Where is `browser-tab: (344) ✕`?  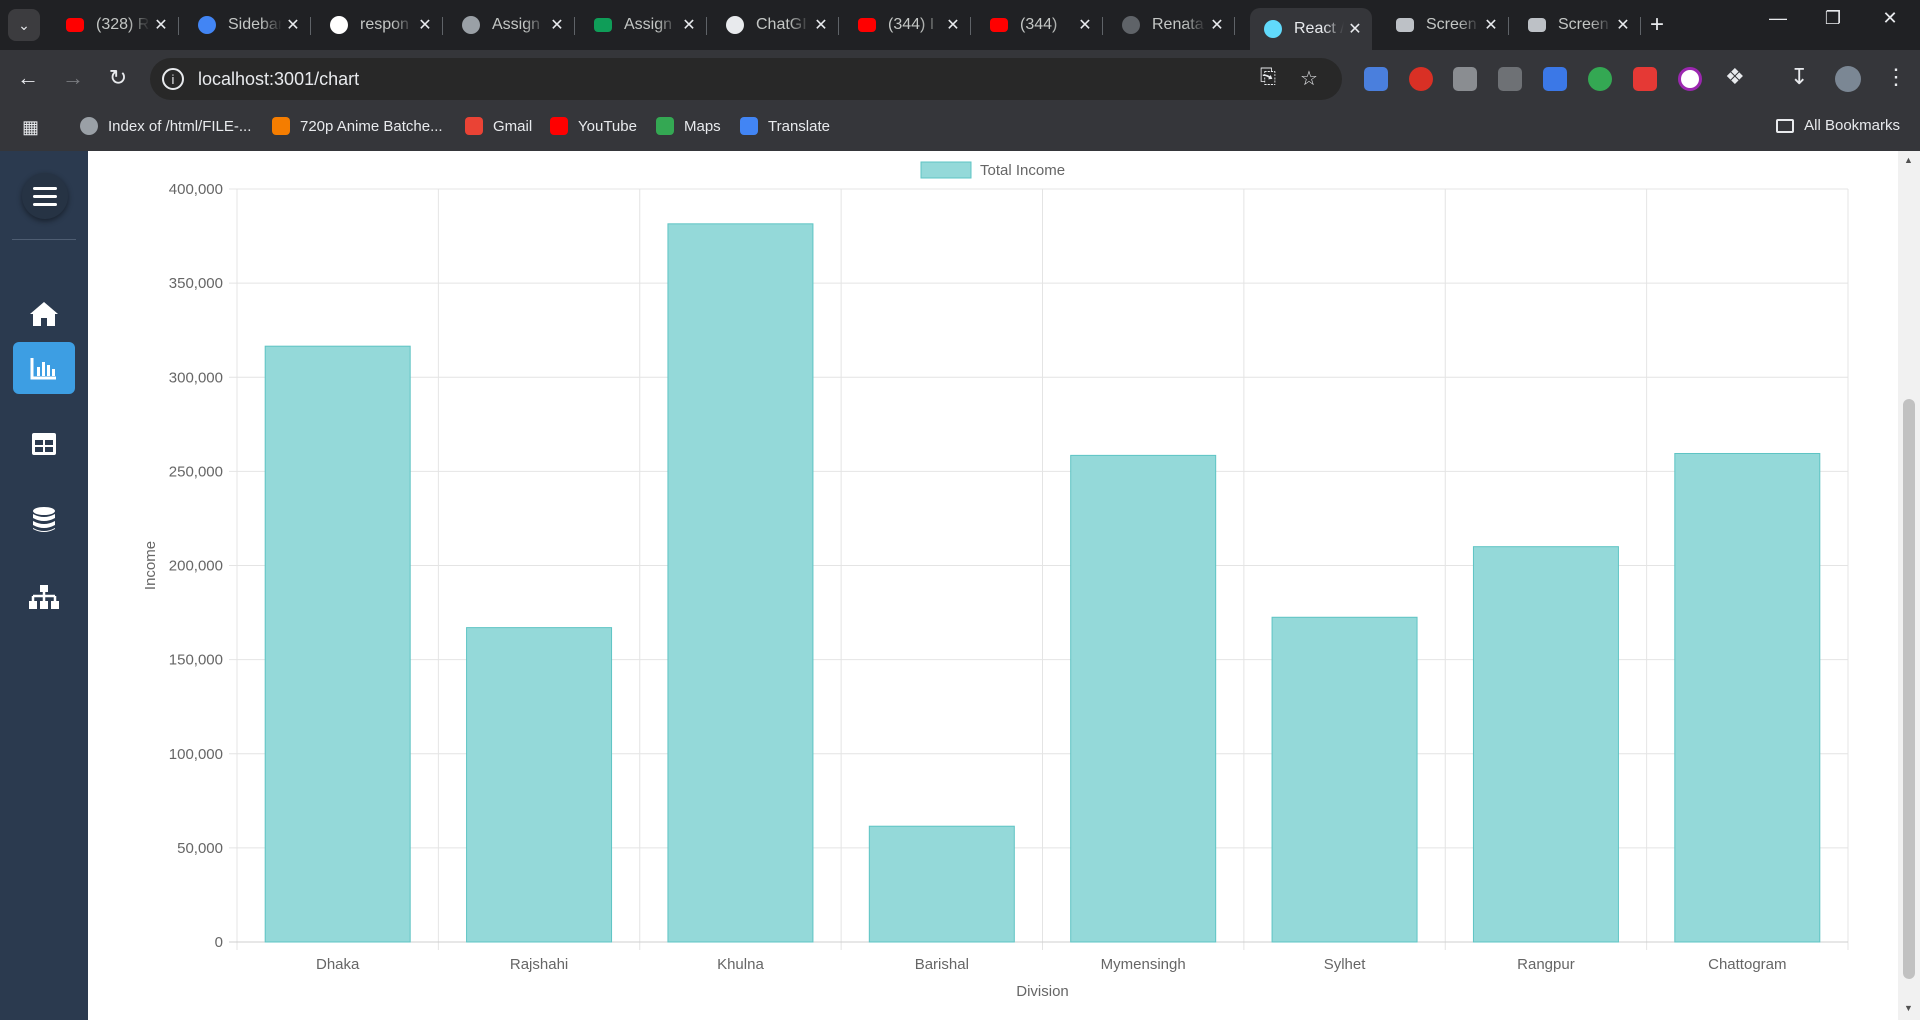
browser-tab: (344) ✕ is located at coordinates (1039, 25).